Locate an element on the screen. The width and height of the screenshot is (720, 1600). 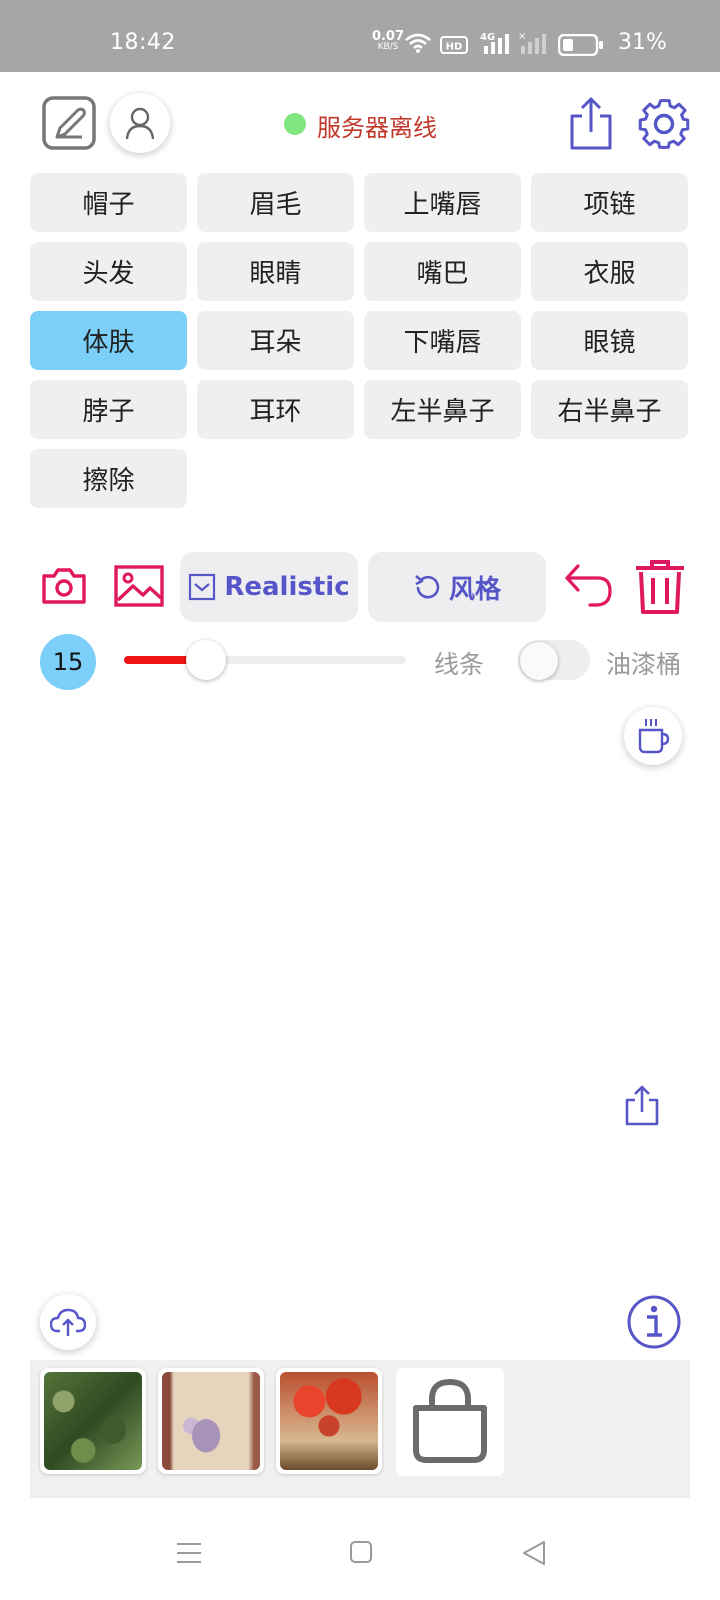
4g-signal-icon: 4G is located at coordinates (494, 43).